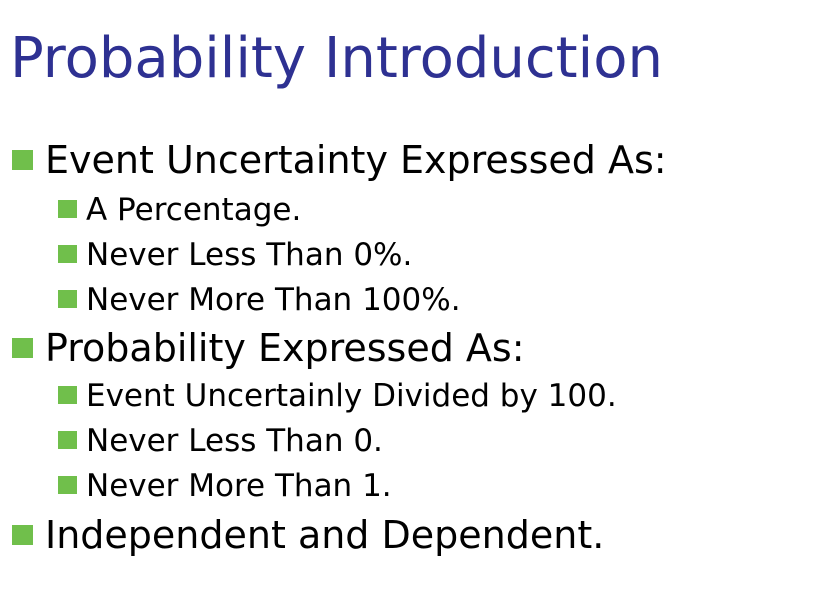 This screenshot has height=596, width=839. Describe the element at coordinates (273, 300) in the screenshot. I see `sub-bullet-text: Never More Than 100%.` at that location.